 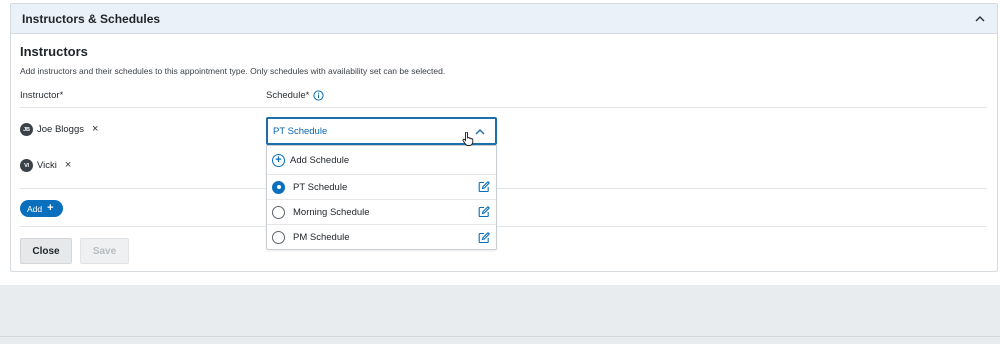 I want to click on close-button: Close, so click(x=46, y=251).